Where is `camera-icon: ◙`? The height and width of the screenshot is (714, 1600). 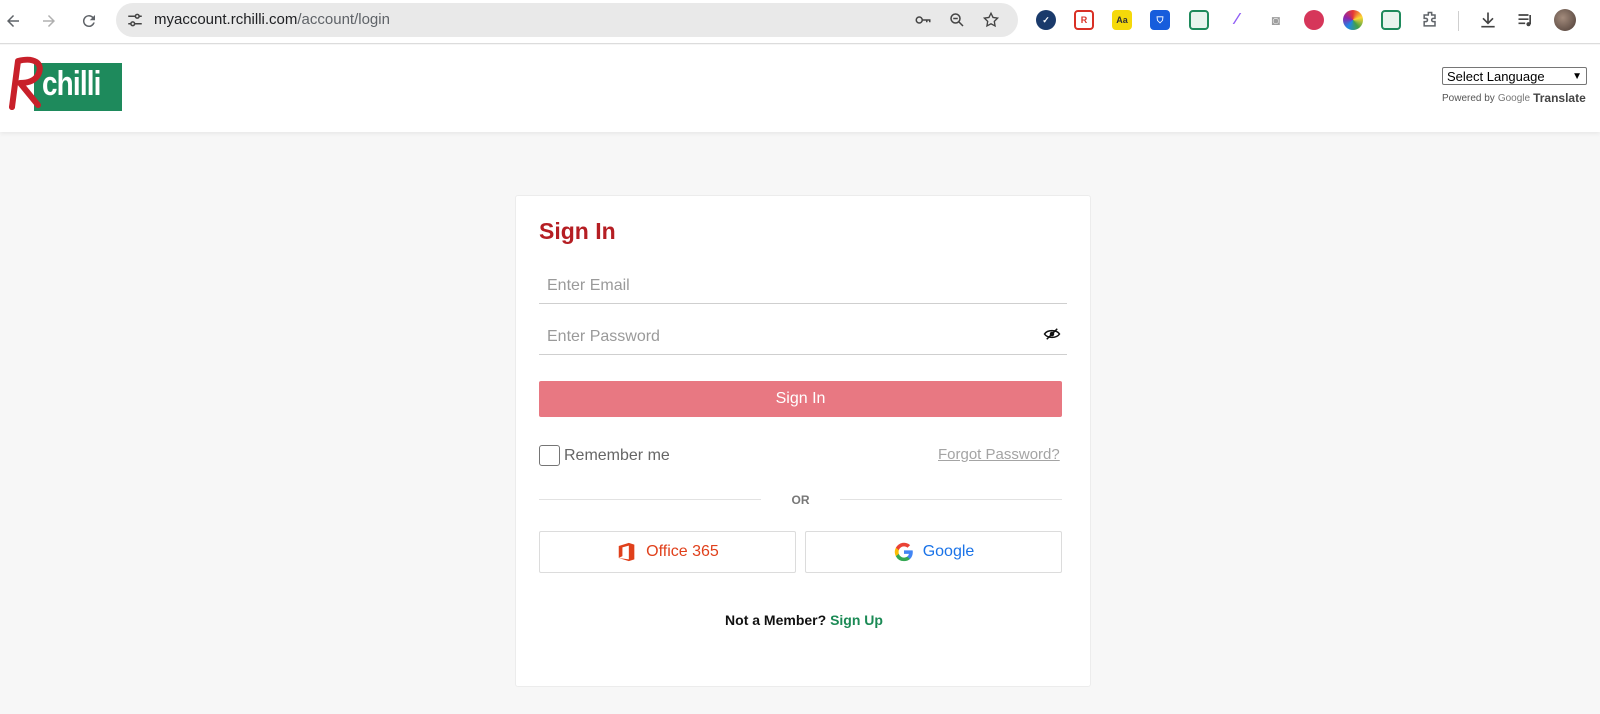 camera-icon: ◙ is located at coordinates (1276, 20).